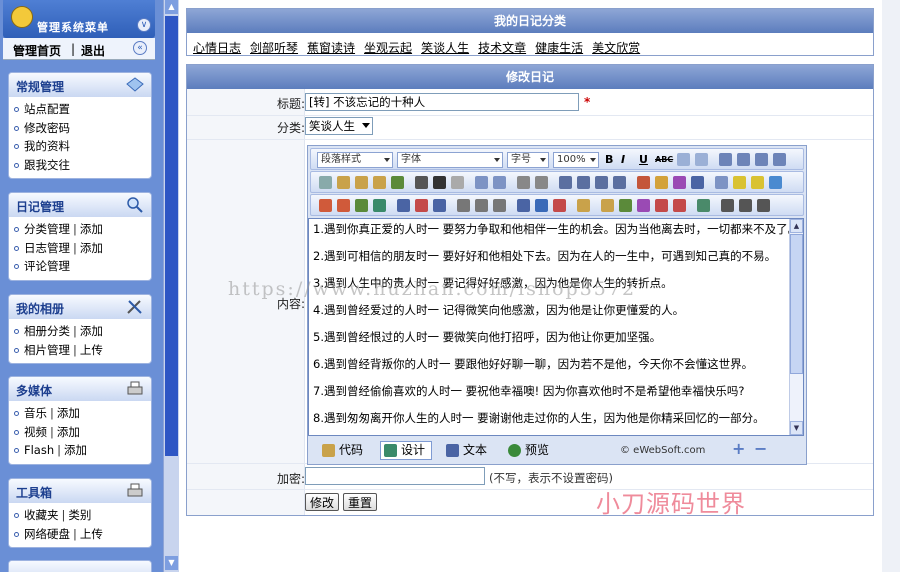 This screenshot has width=900, height=572. What do you see at coordinates (379, 182) in the screenshot?
I see `paste-text-icon` at bounding box center [379, 182].